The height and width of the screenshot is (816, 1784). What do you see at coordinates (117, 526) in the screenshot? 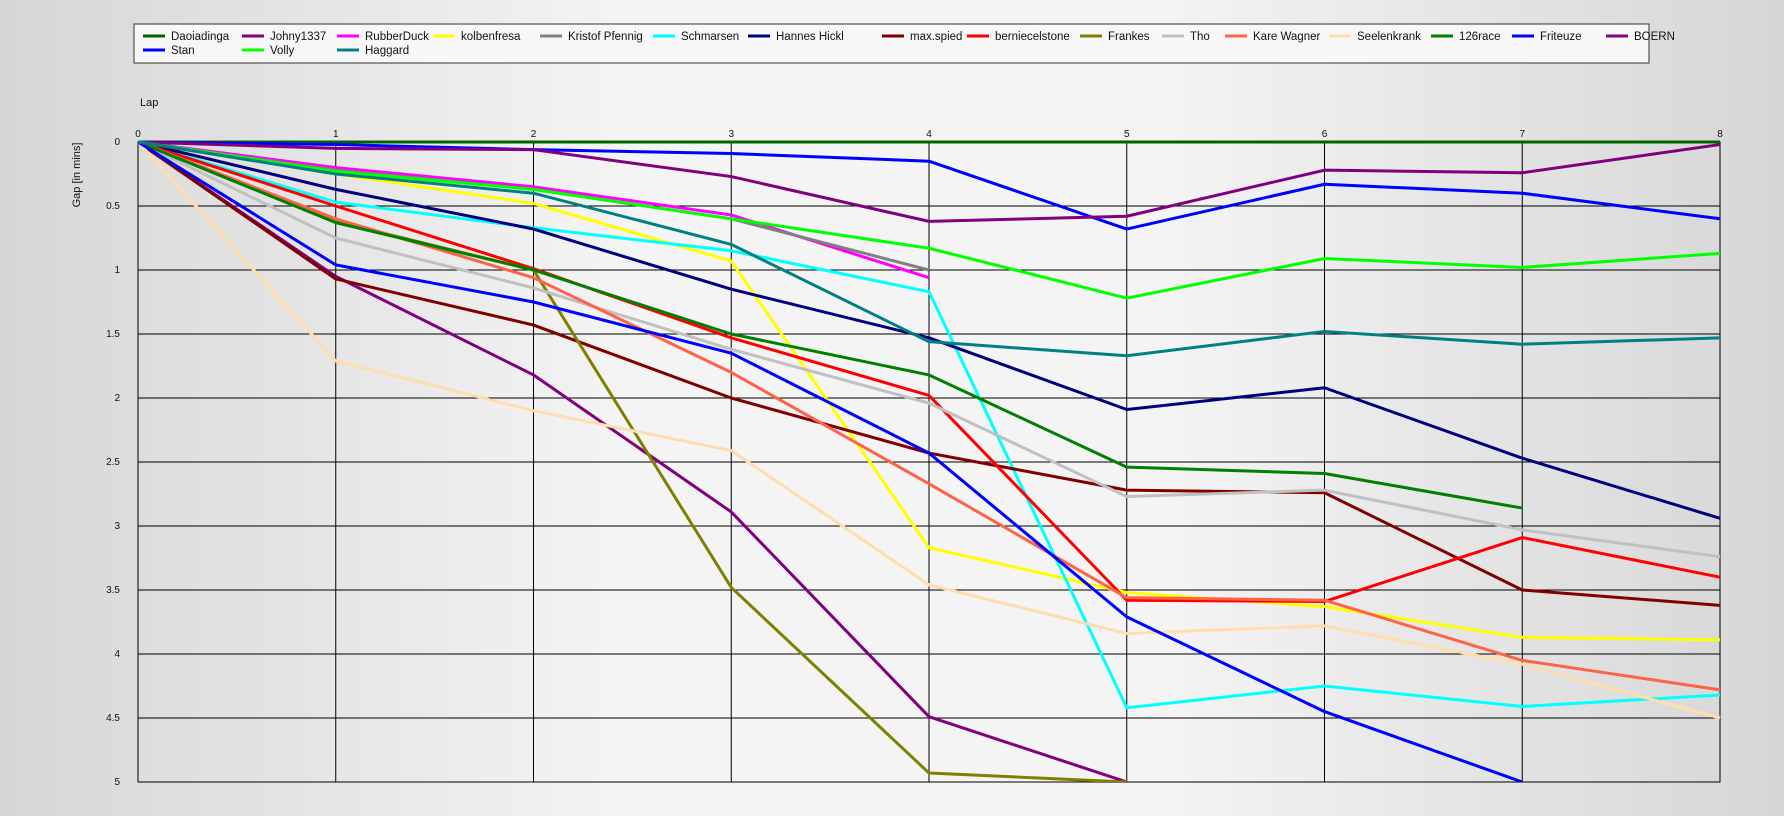
I see `y-tick-label: 3` at bounding box center [117, 526].